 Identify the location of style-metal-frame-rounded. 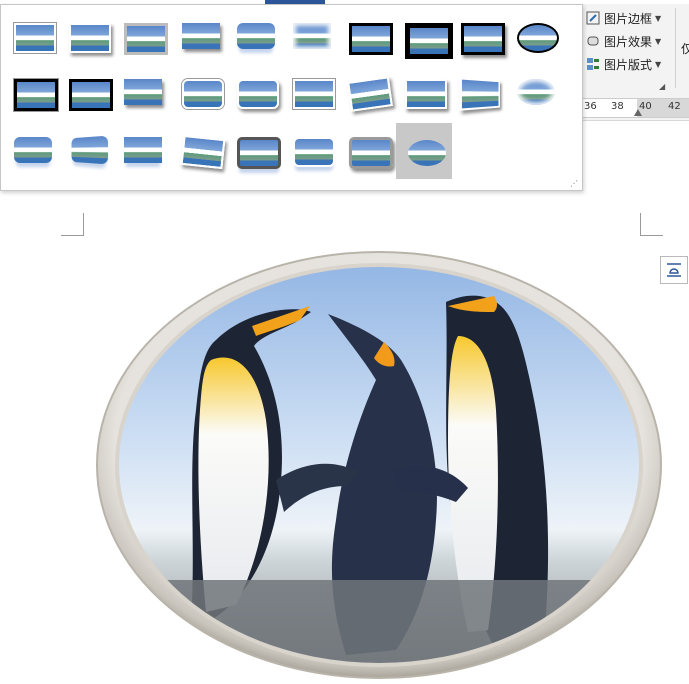
(312, 151).